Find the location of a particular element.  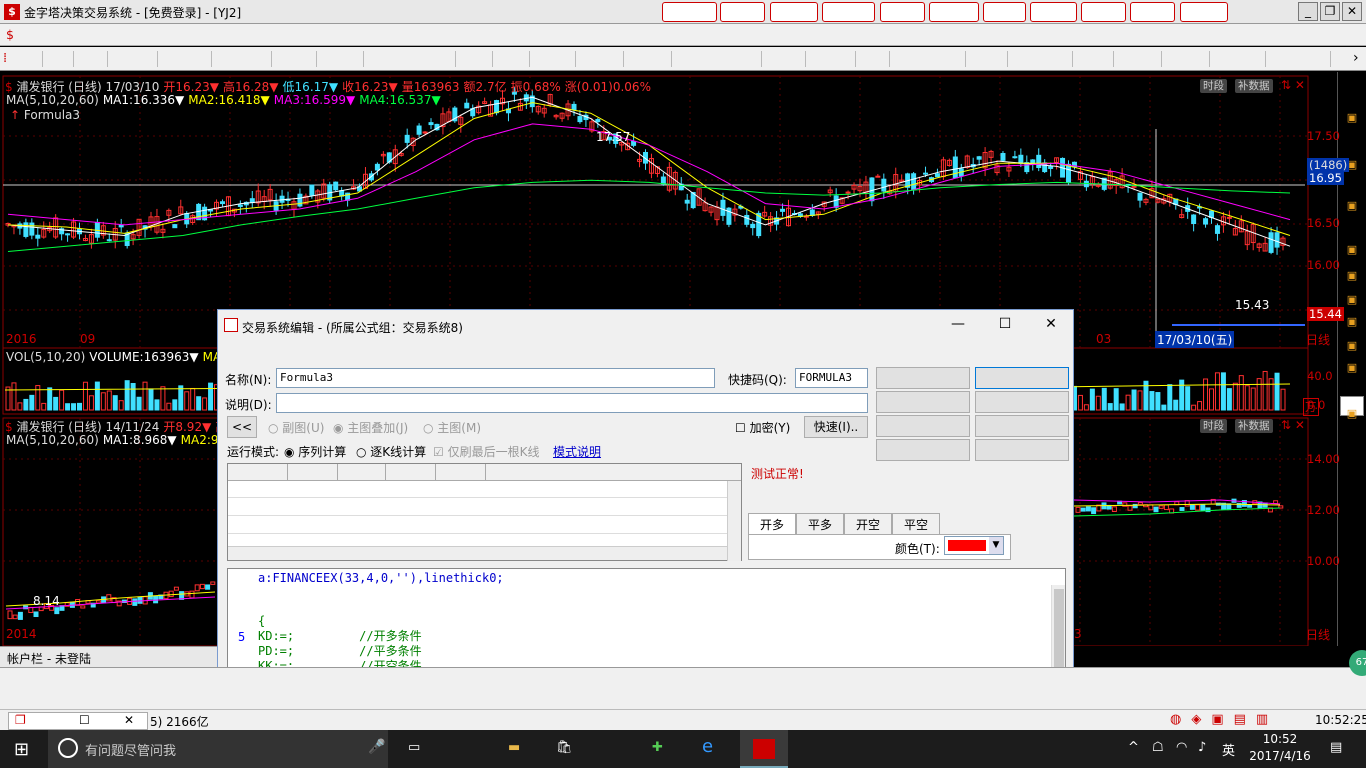

radio-sequence: ◉ 序列计算 is located at coordinates (315, 451).